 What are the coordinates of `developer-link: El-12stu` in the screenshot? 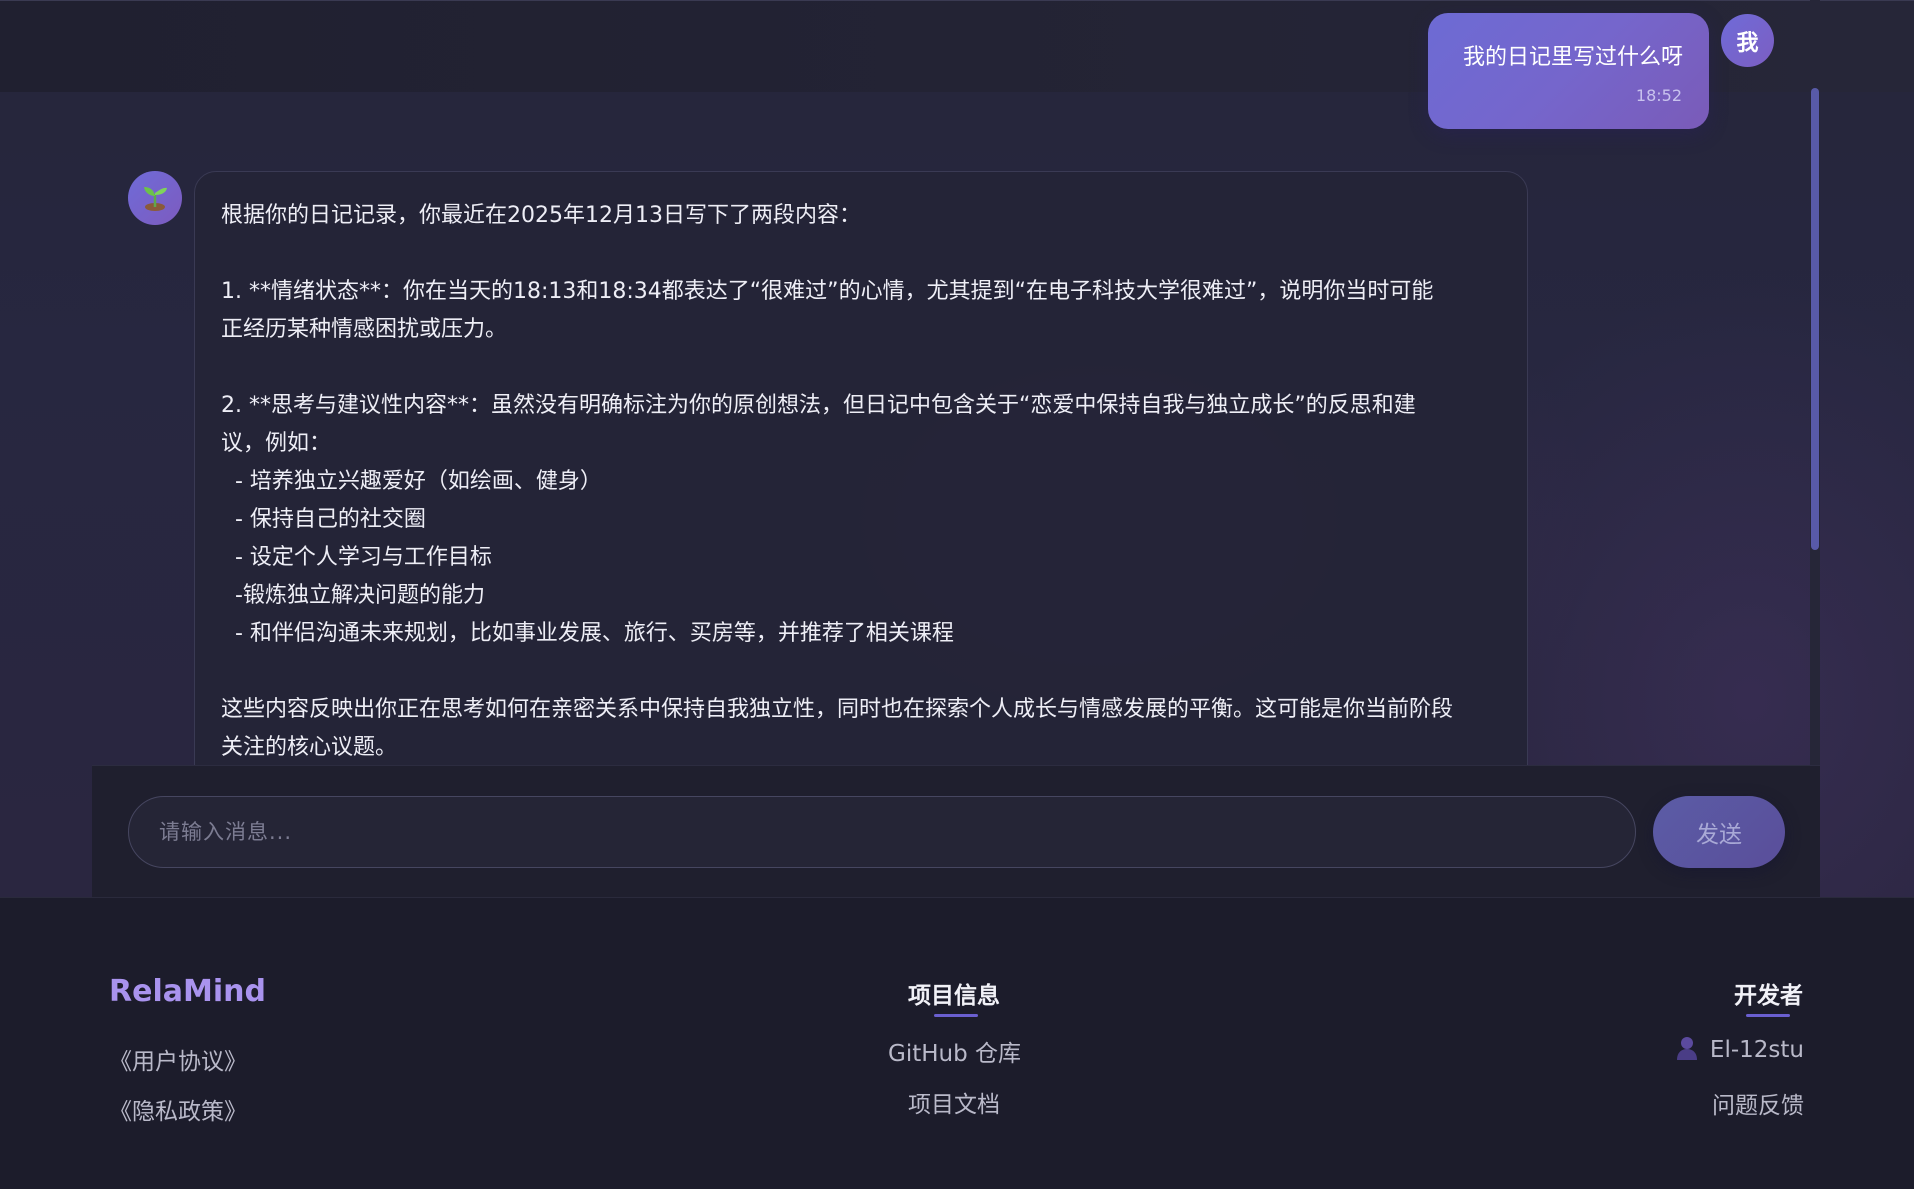 It's located at (1740, 1050).